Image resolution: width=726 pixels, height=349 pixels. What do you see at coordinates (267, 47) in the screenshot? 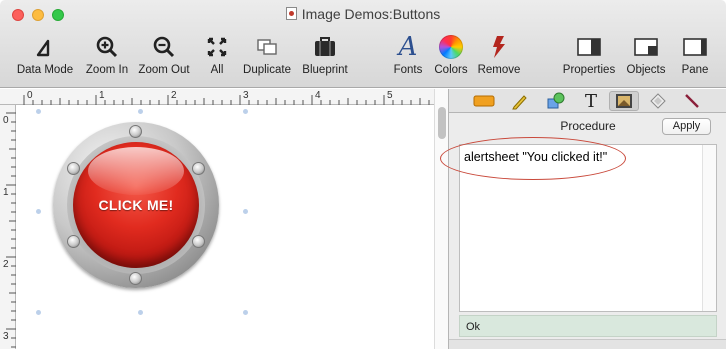
I see `duplicate-icon` at bounding box center [267, 47].